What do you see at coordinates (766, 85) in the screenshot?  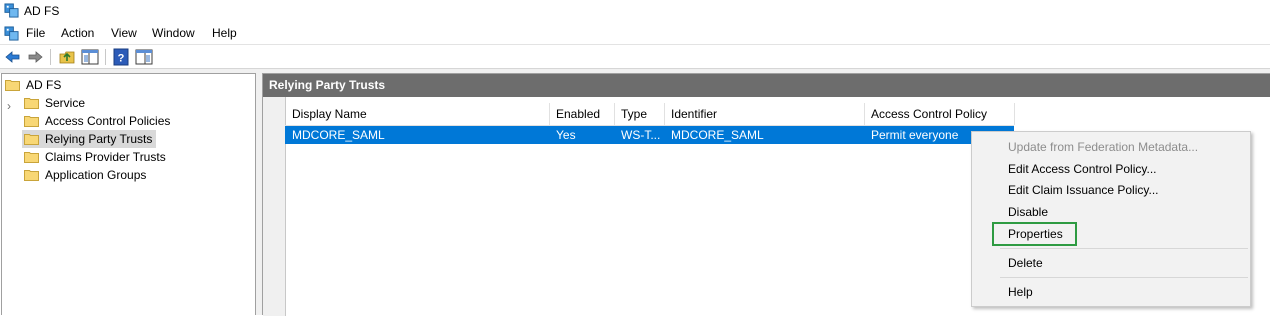 I see `results-pane-header: Relying Party Trusts` at bounding box center [766, 85].